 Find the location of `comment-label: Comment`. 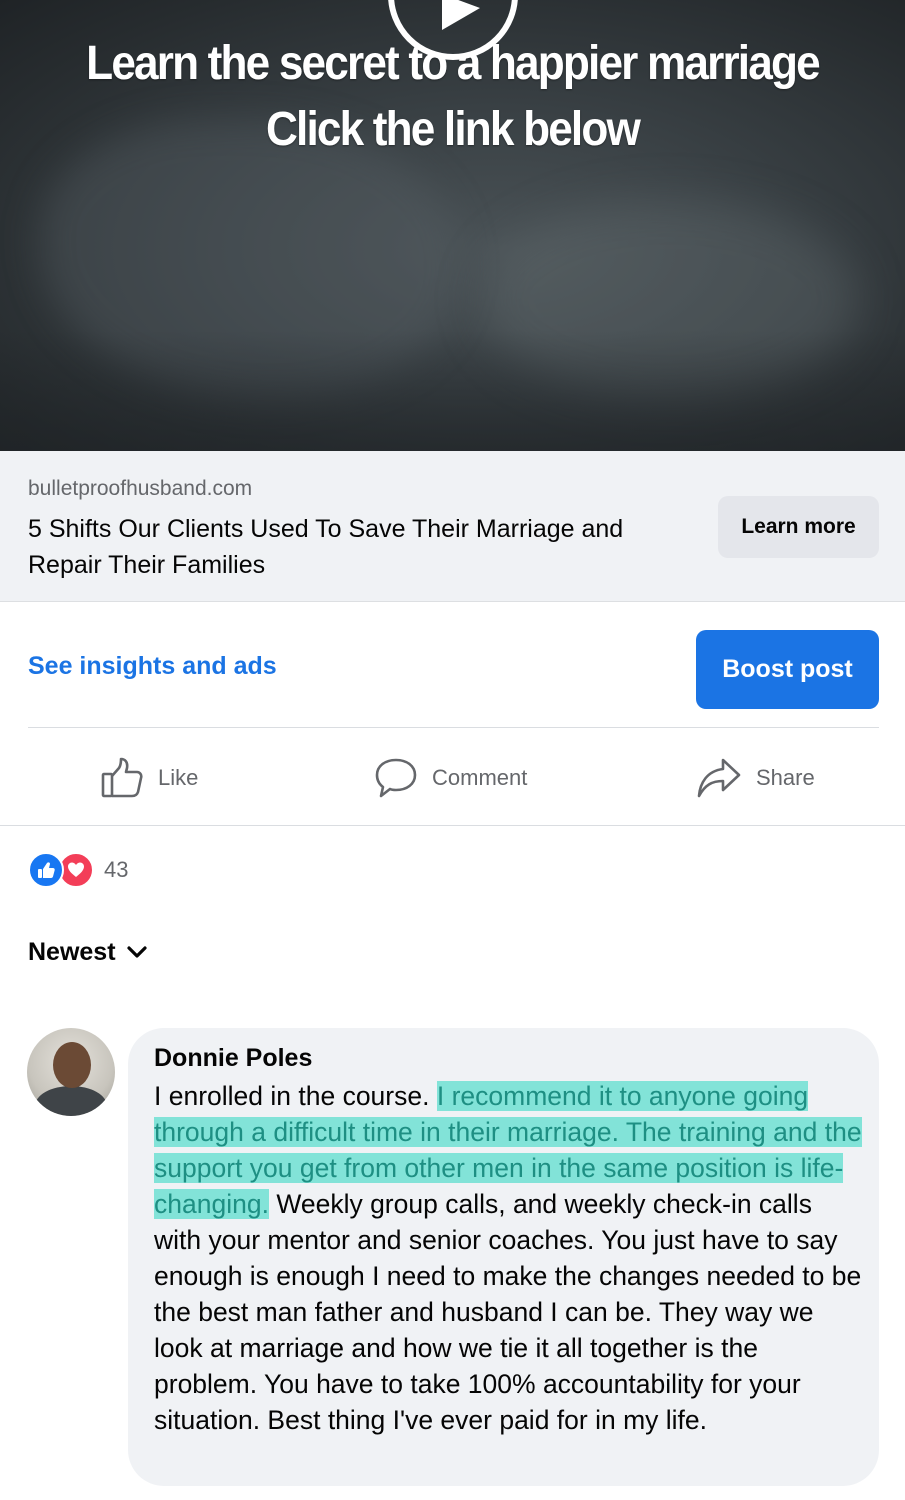

comment-label: Comment is located at coordinates (480, 777).